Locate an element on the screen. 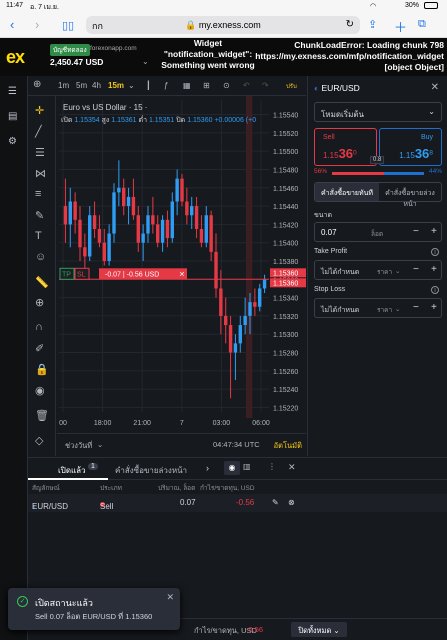 This screenshot has width=447, height=640. share-icon: ⇪ is located at coordinates (372, 24).